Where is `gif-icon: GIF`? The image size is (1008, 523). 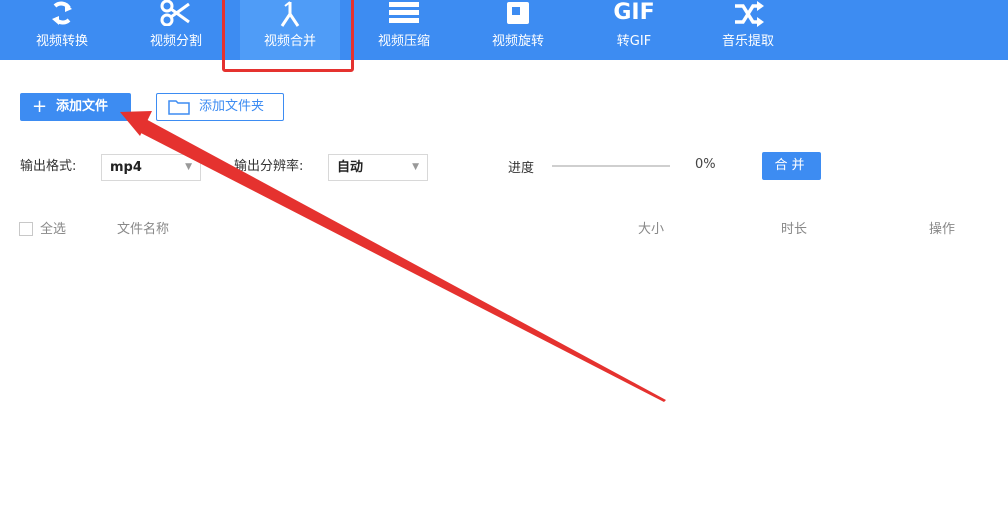 gif-icon: GIF is located at coordinates (634, 12).